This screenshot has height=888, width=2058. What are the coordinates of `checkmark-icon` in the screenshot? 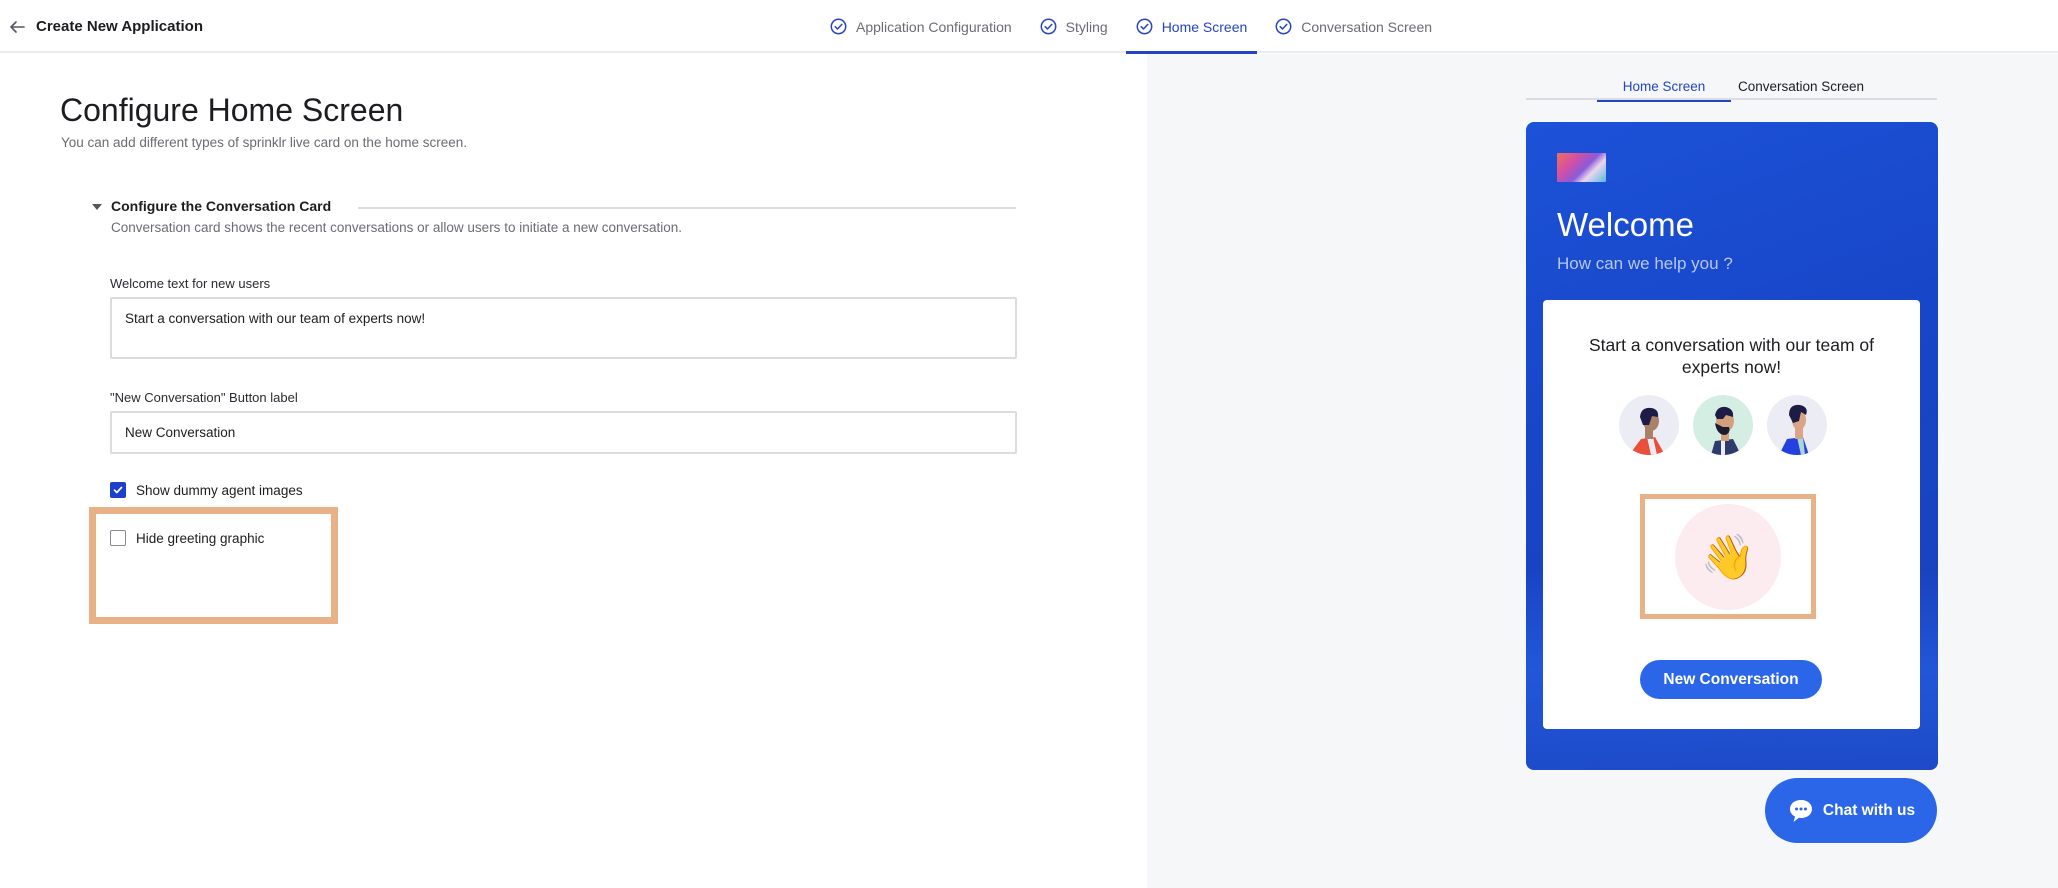 It's located at (118, 490).